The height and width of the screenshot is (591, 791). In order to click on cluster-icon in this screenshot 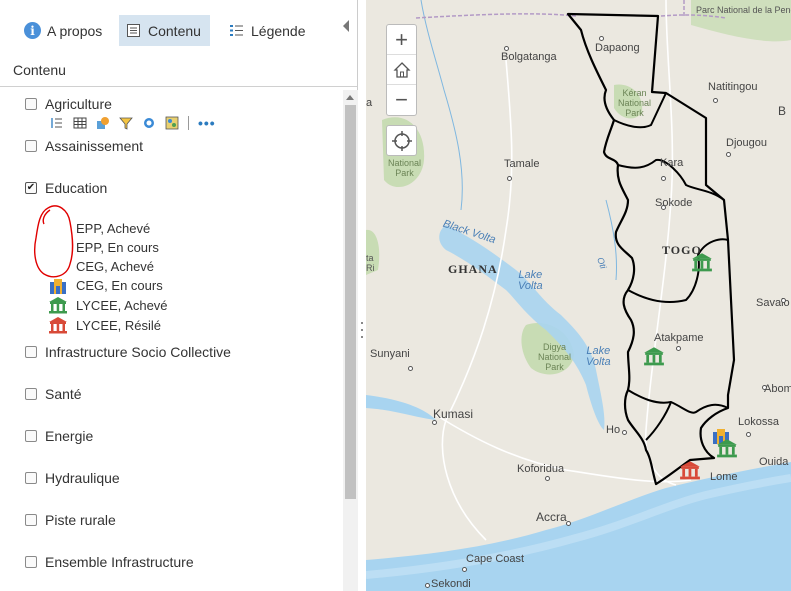, I will do `click(149, 123)`.